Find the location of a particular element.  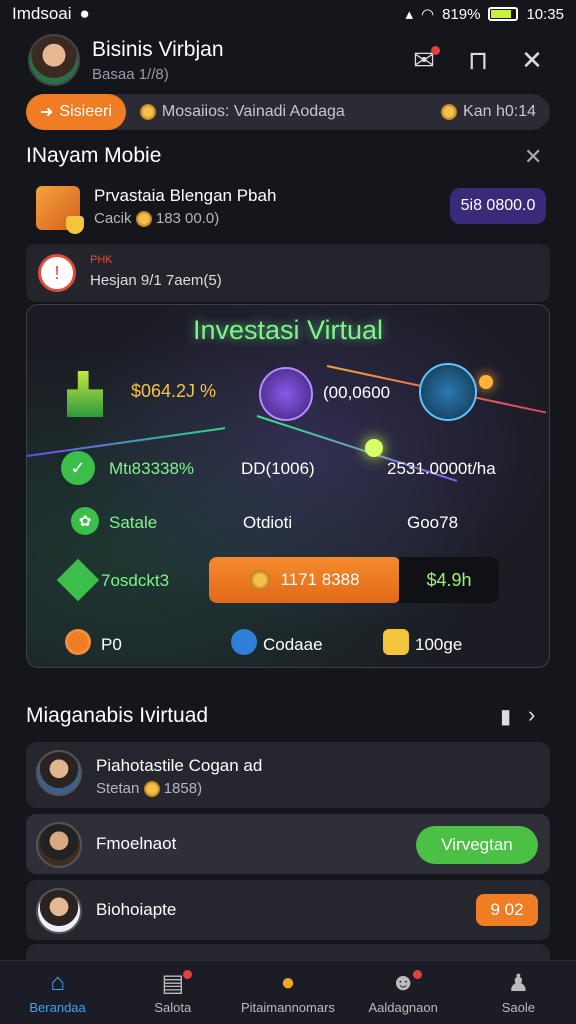

nav-item-chat: ● Pitaimannomars is located at coordinates (288, 992).